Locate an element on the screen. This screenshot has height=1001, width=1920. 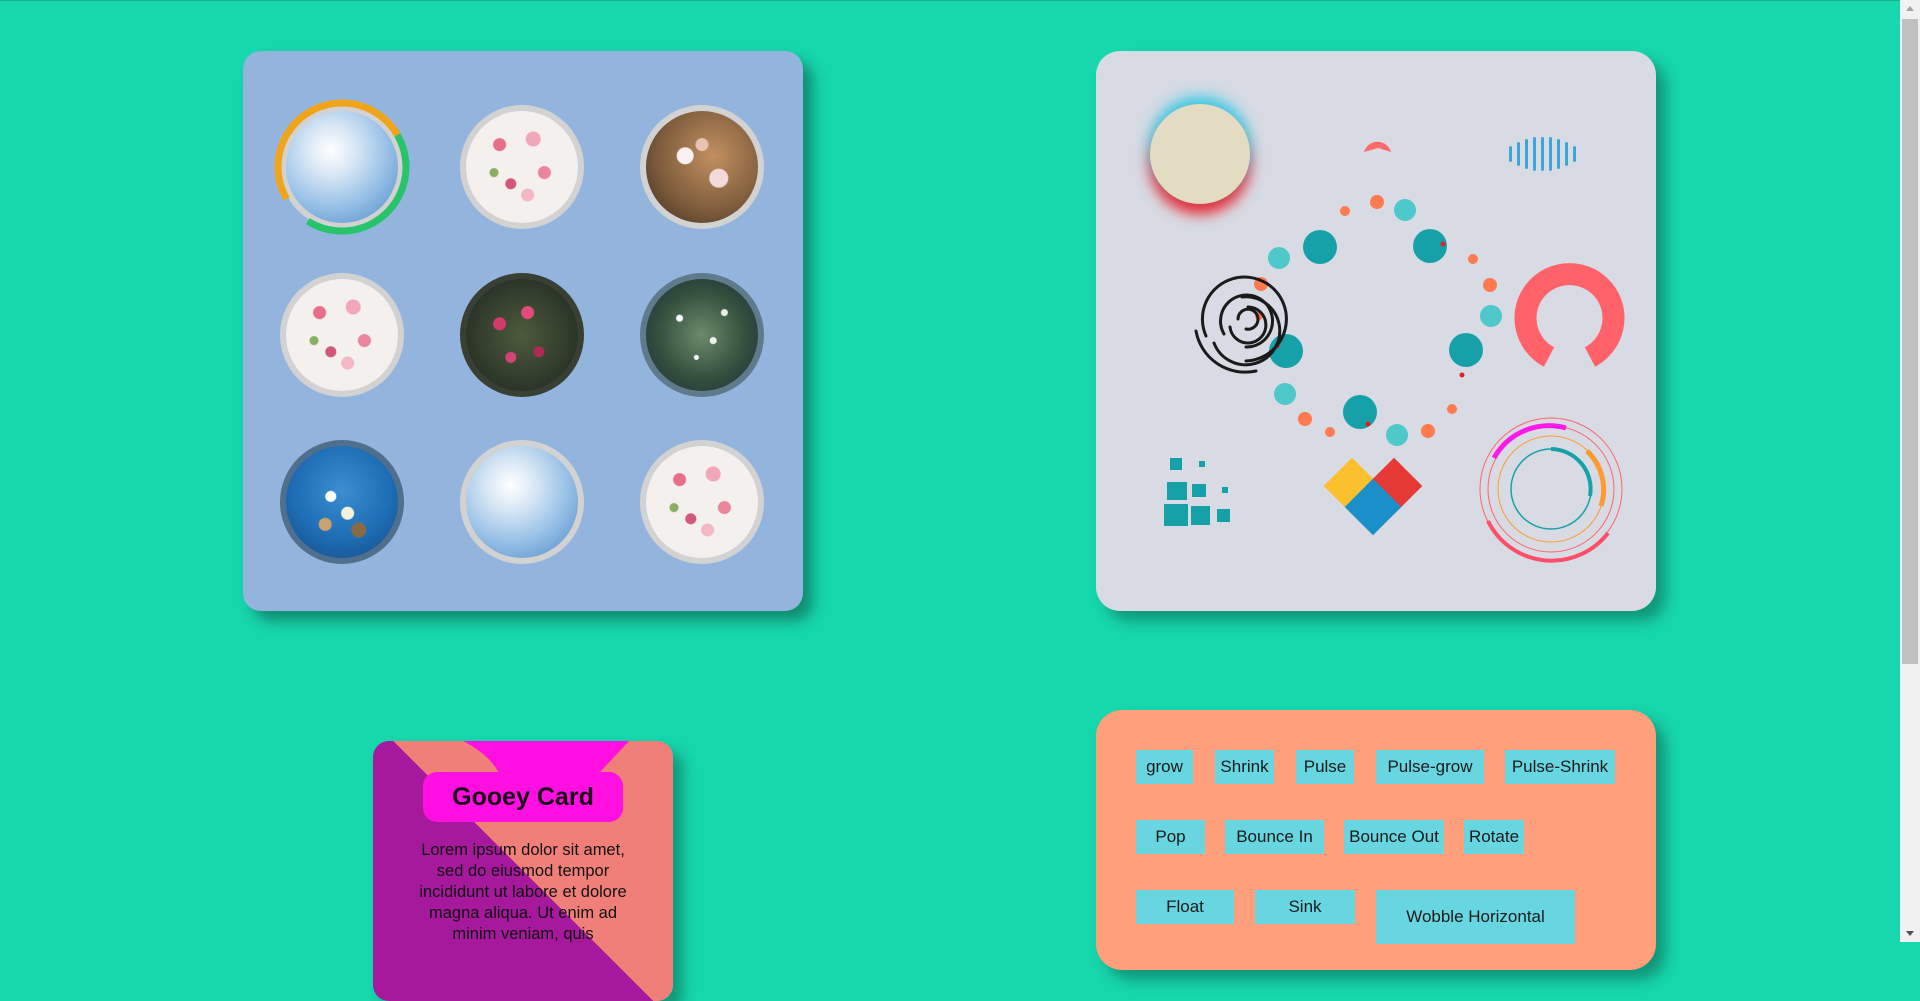
wedge-loader-icon is located at coordinates (1377, 146).